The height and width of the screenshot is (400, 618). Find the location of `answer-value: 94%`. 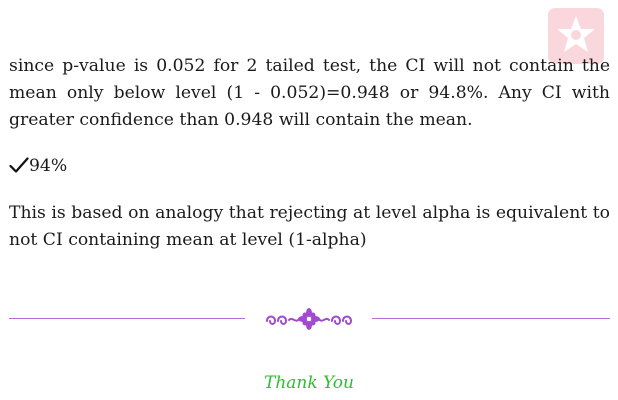

answer-value: 94% is located at coordinates (48, 166).